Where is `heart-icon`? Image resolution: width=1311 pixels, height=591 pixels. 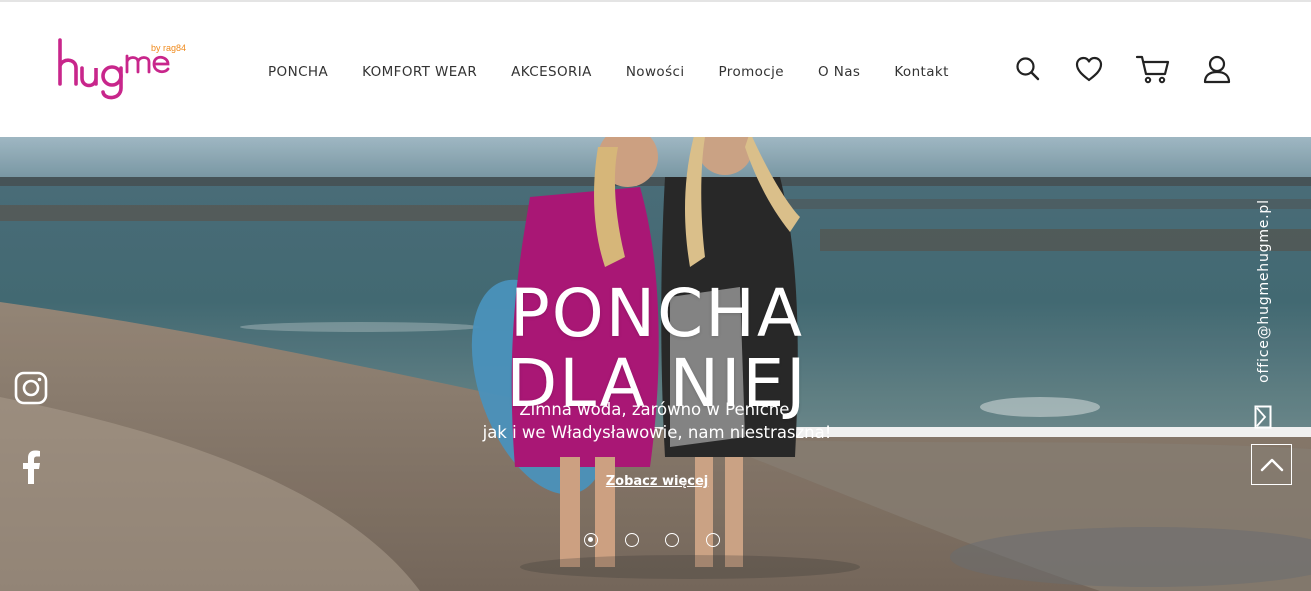 heart-icon is located at coordinates (1089, 69).